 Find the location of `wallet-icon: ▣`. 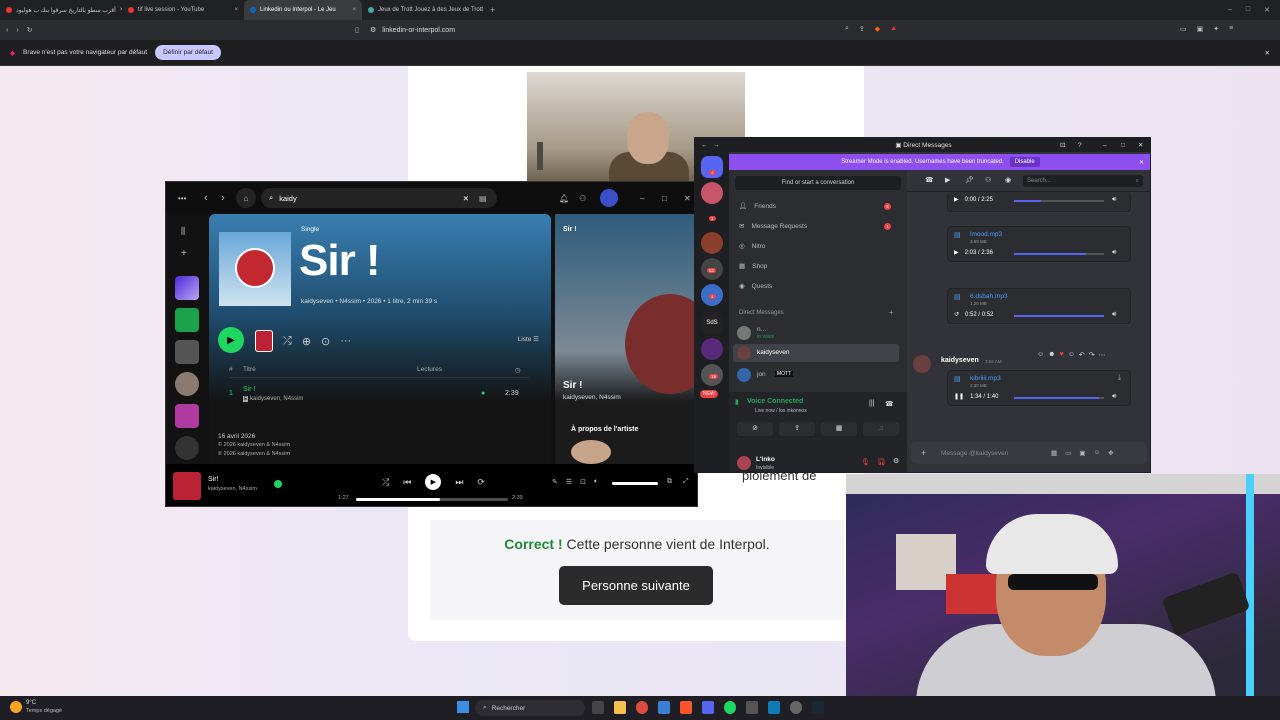

wallet-icon: ▣ is located at coordinates (1200, 29).